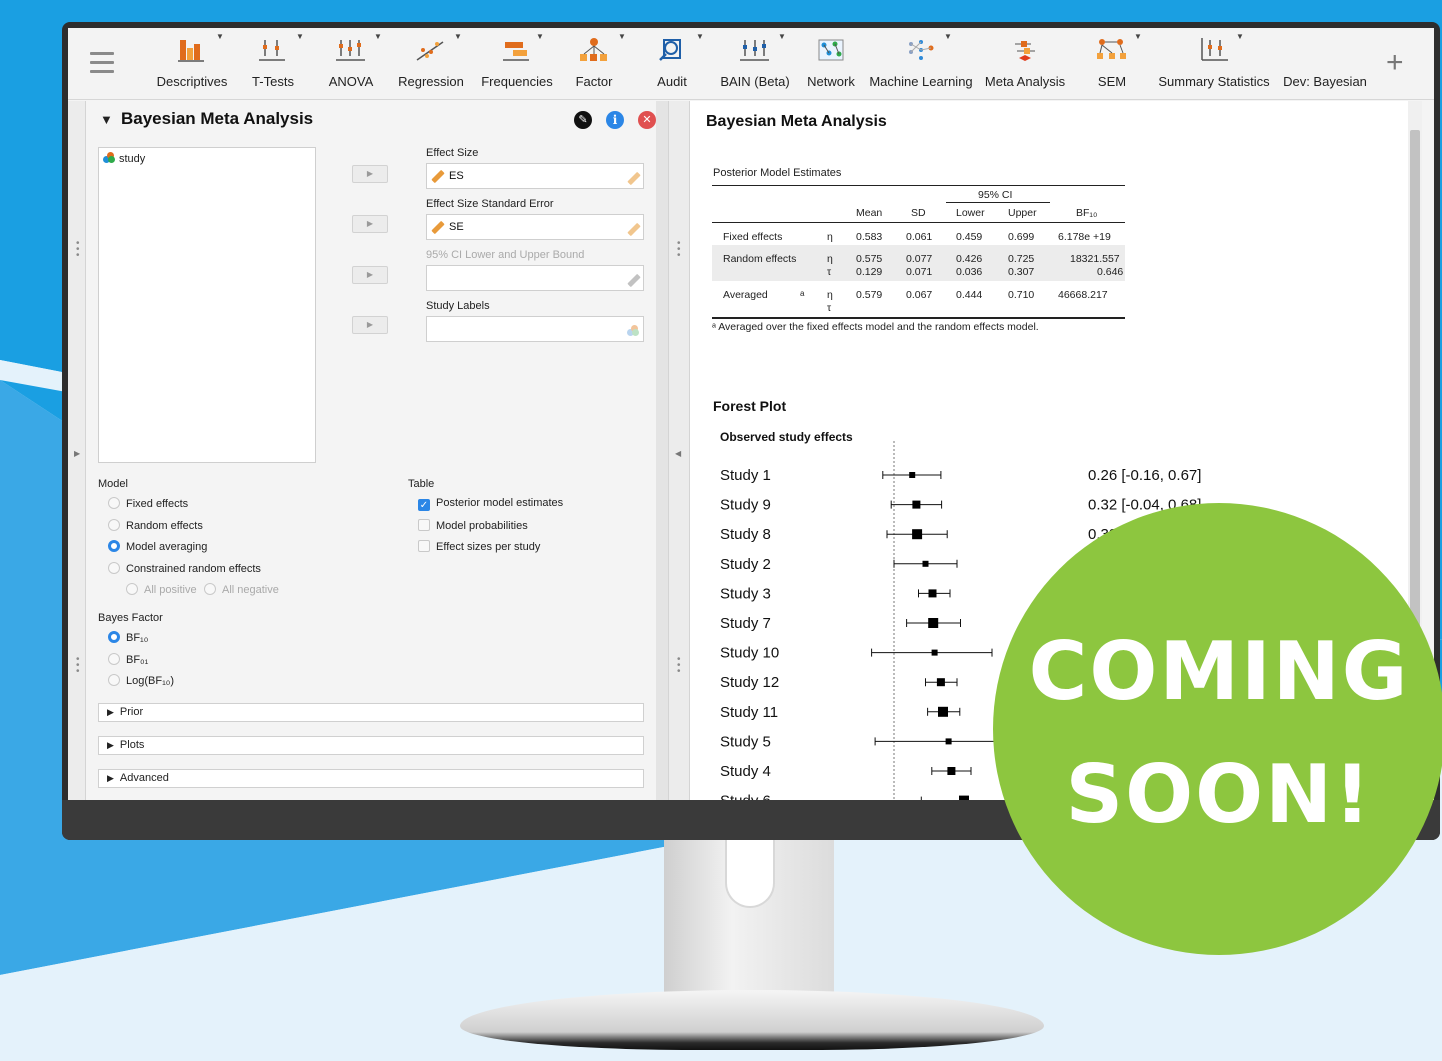 This screenshot has height=1061, width=1442. What do you see at coordinates (505, 255) in the screenshot?
I see `ci-label: 95% CI Lower and Upper Bound` at bounding box center [505, 255].